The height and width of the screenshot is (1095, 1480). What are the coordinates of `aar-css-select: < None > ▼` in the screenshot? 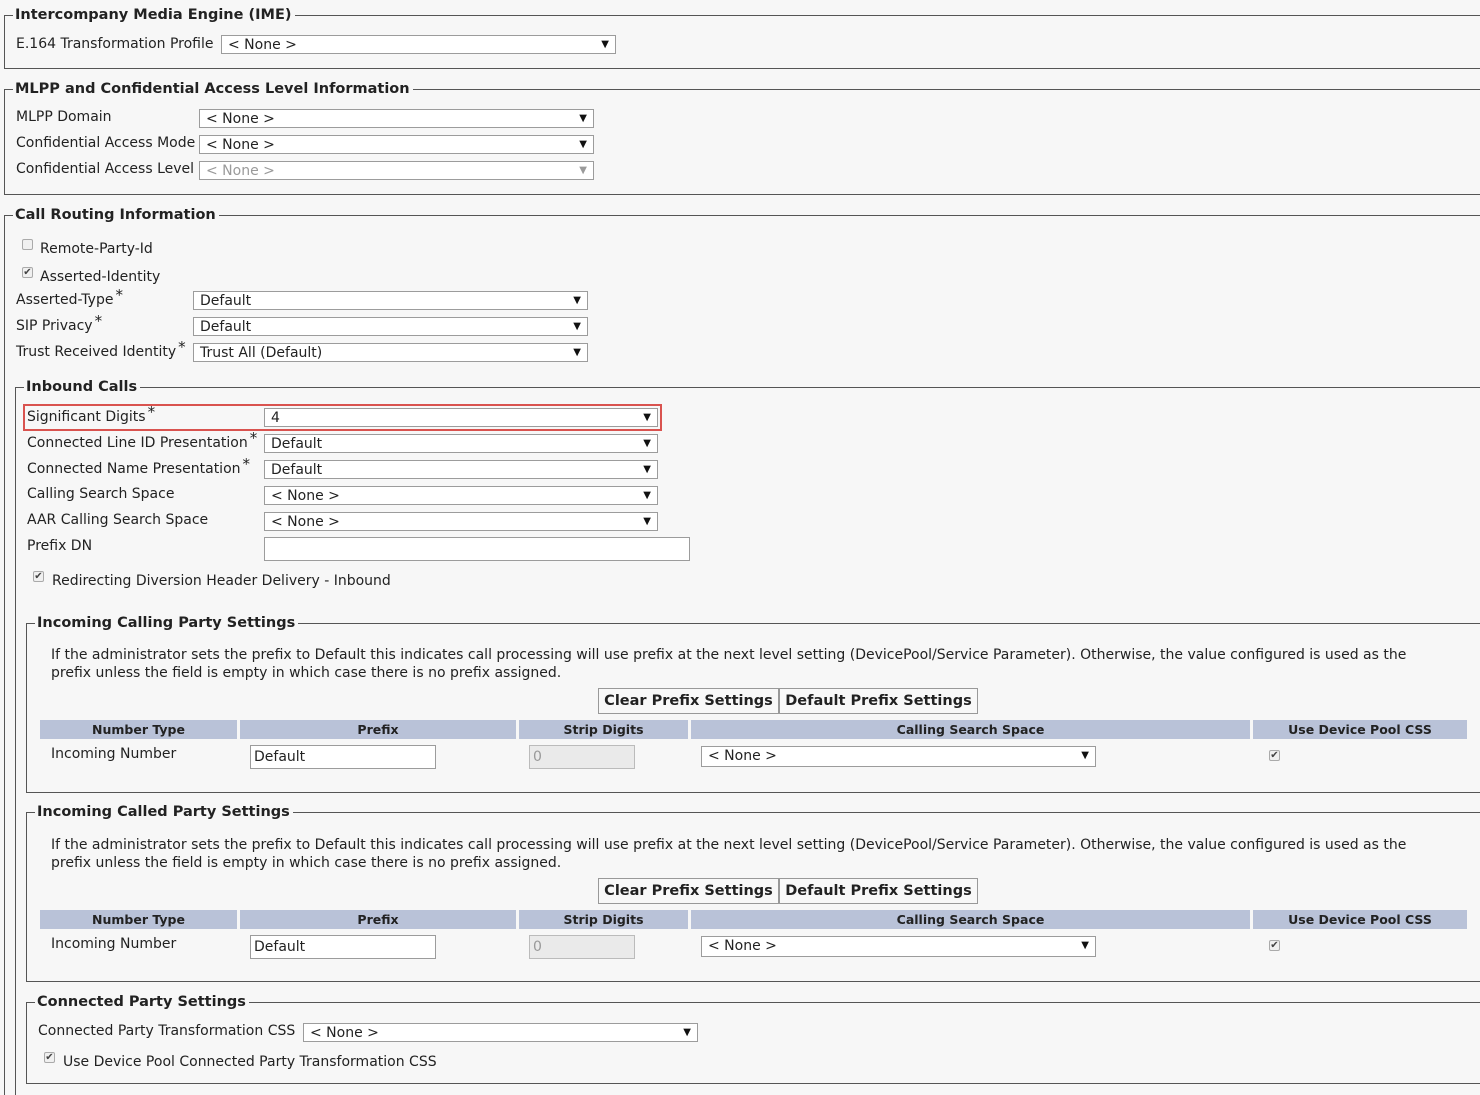 It's located at (461, 521).